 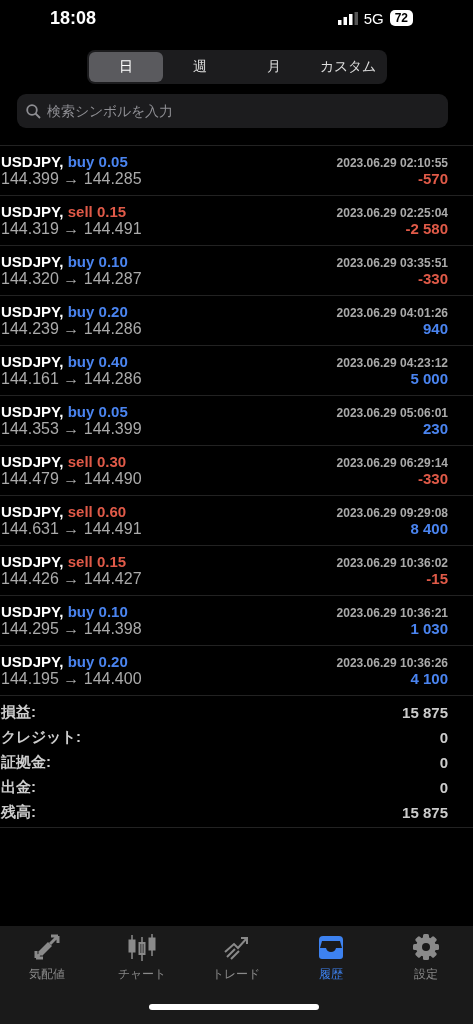 I want to click on summary-label: 損益:, so click(x=18, y=712).